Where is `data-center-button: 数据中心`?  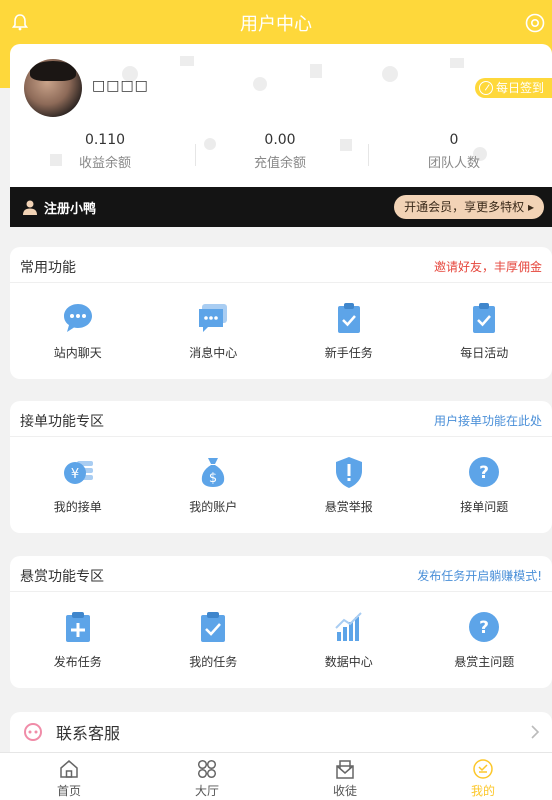
data-center-button: 数据中心 is located at coordinates (349, 640).